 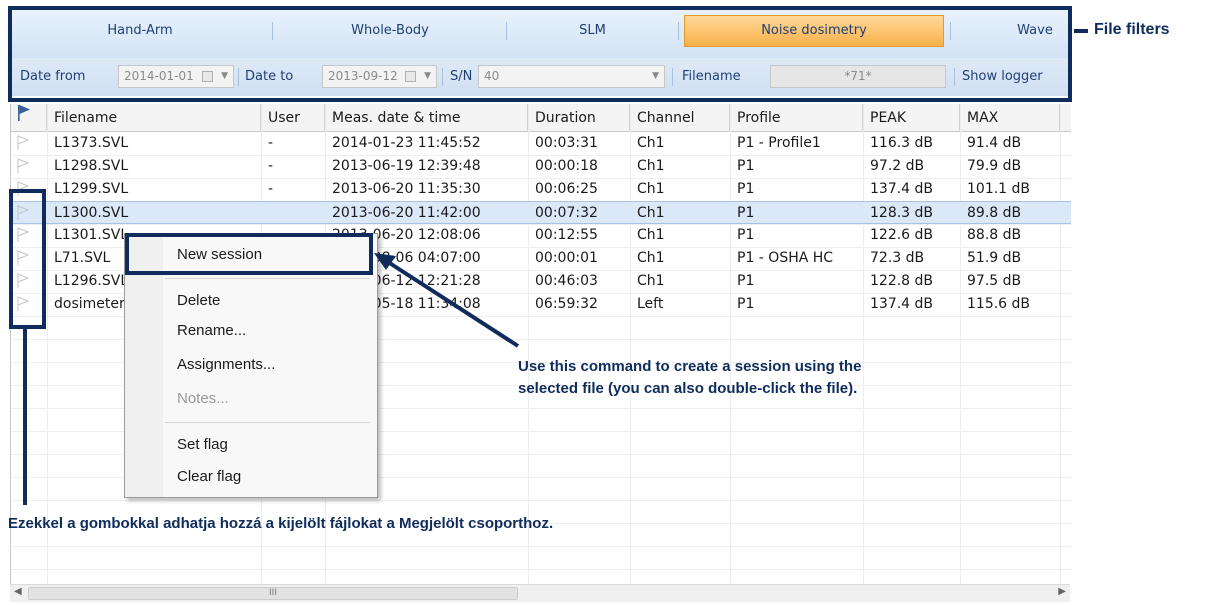 What do you see at coordinates (566, 213) in the screenshot?
I see `table-cell: 00:07:32` at bounding box center [566, 213].